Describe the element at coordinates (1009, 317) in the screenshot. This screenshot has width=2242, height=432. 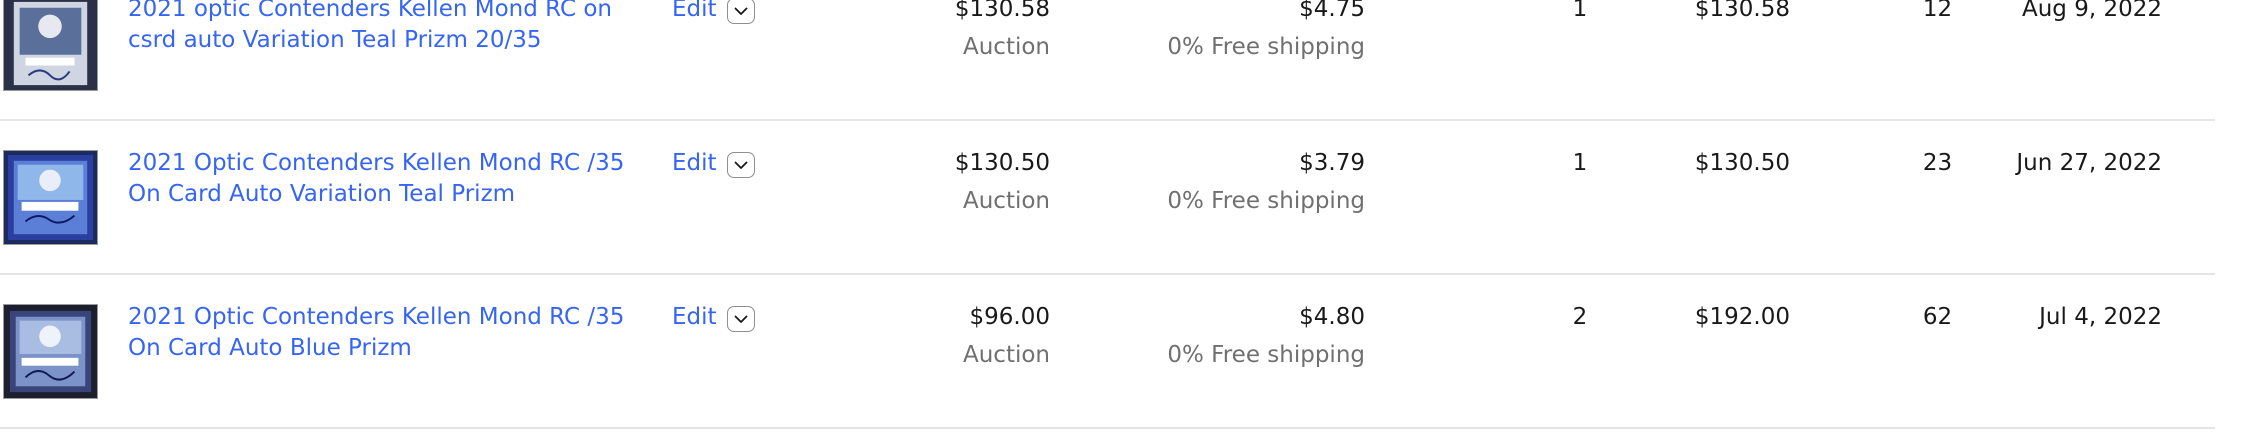
I see `sold-price: $96.00` at that location.